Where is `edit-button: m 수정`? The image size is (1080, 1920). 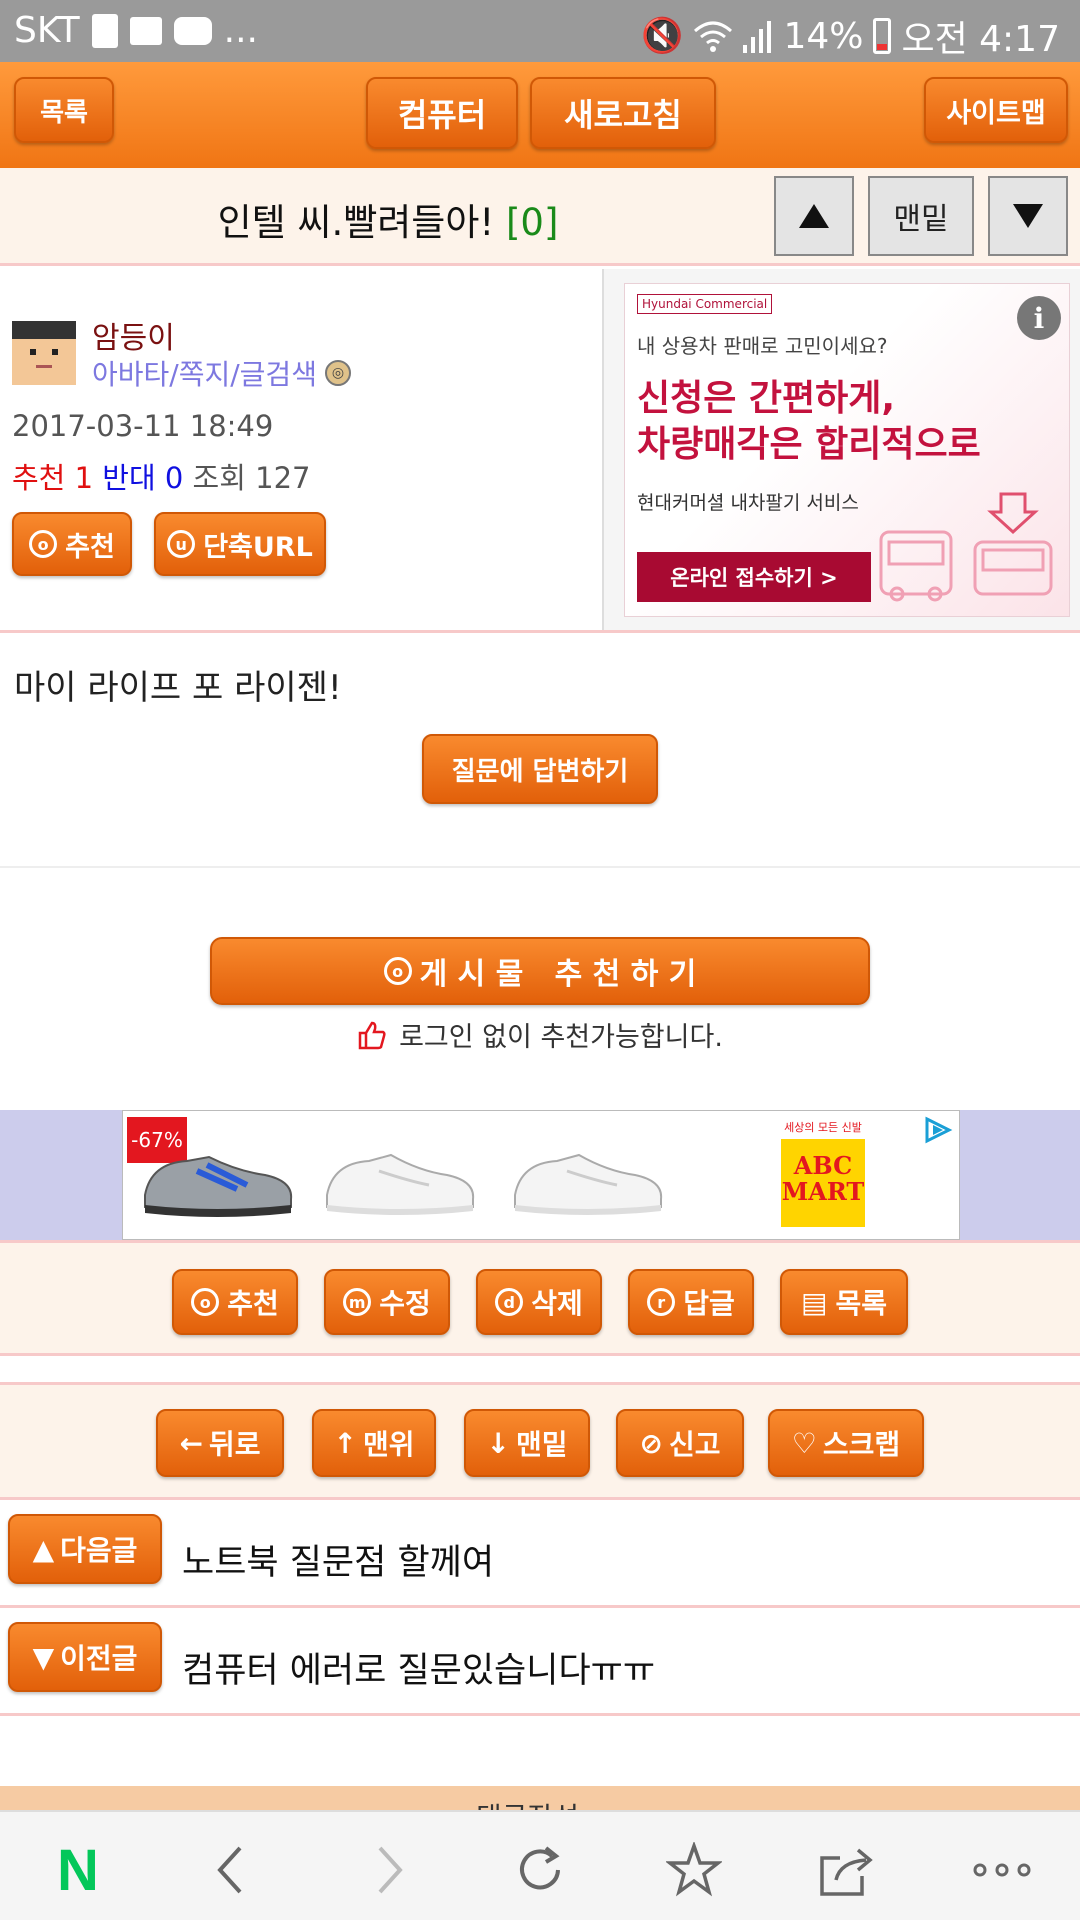 edit-button: m 수정 is located at coordinates (387, 1302).